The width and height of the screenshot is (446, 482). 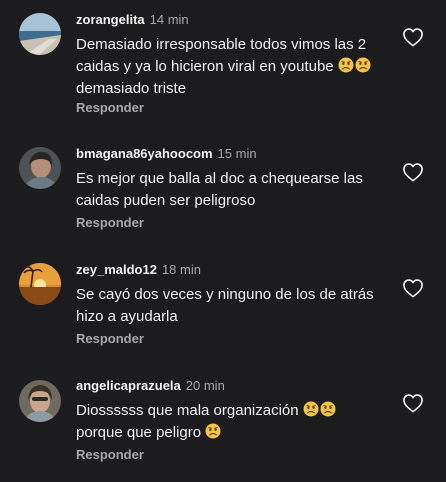 What do you see at coordinates (110, 19) in the screenshot?
I see `username: zorangelita` at bounding box center [110, 19].